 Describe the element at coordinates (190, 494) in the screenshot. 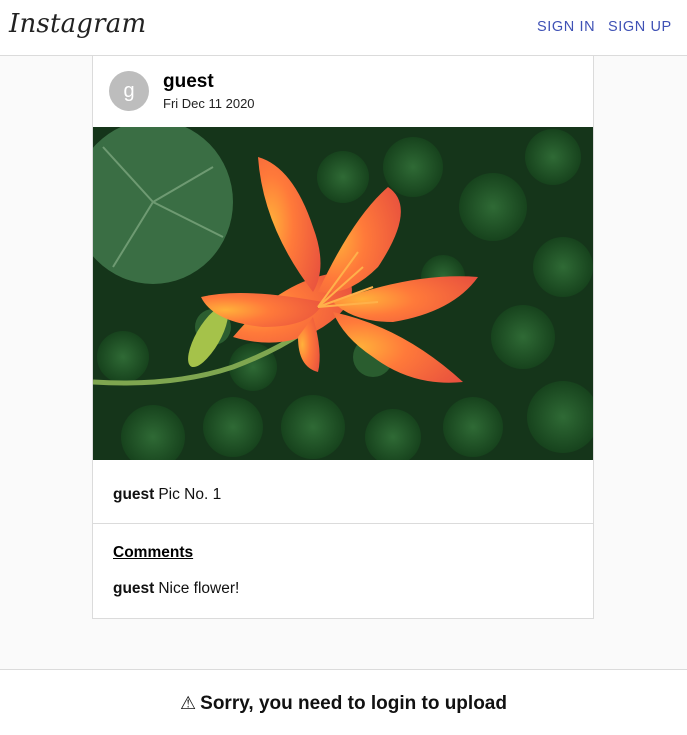

I see `caption-text: Pic No. 1` at that location.